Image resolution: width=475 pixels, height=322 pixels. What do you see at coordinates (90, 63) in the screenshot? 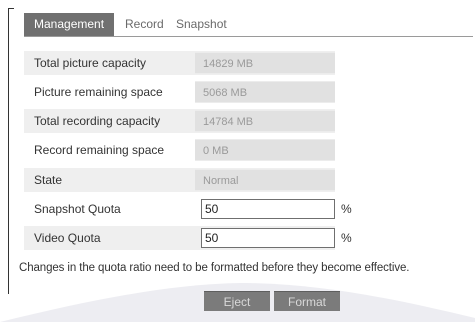
I see `total-picture-capacity-label: Total picture capacity` at bounding box center [90, 63].